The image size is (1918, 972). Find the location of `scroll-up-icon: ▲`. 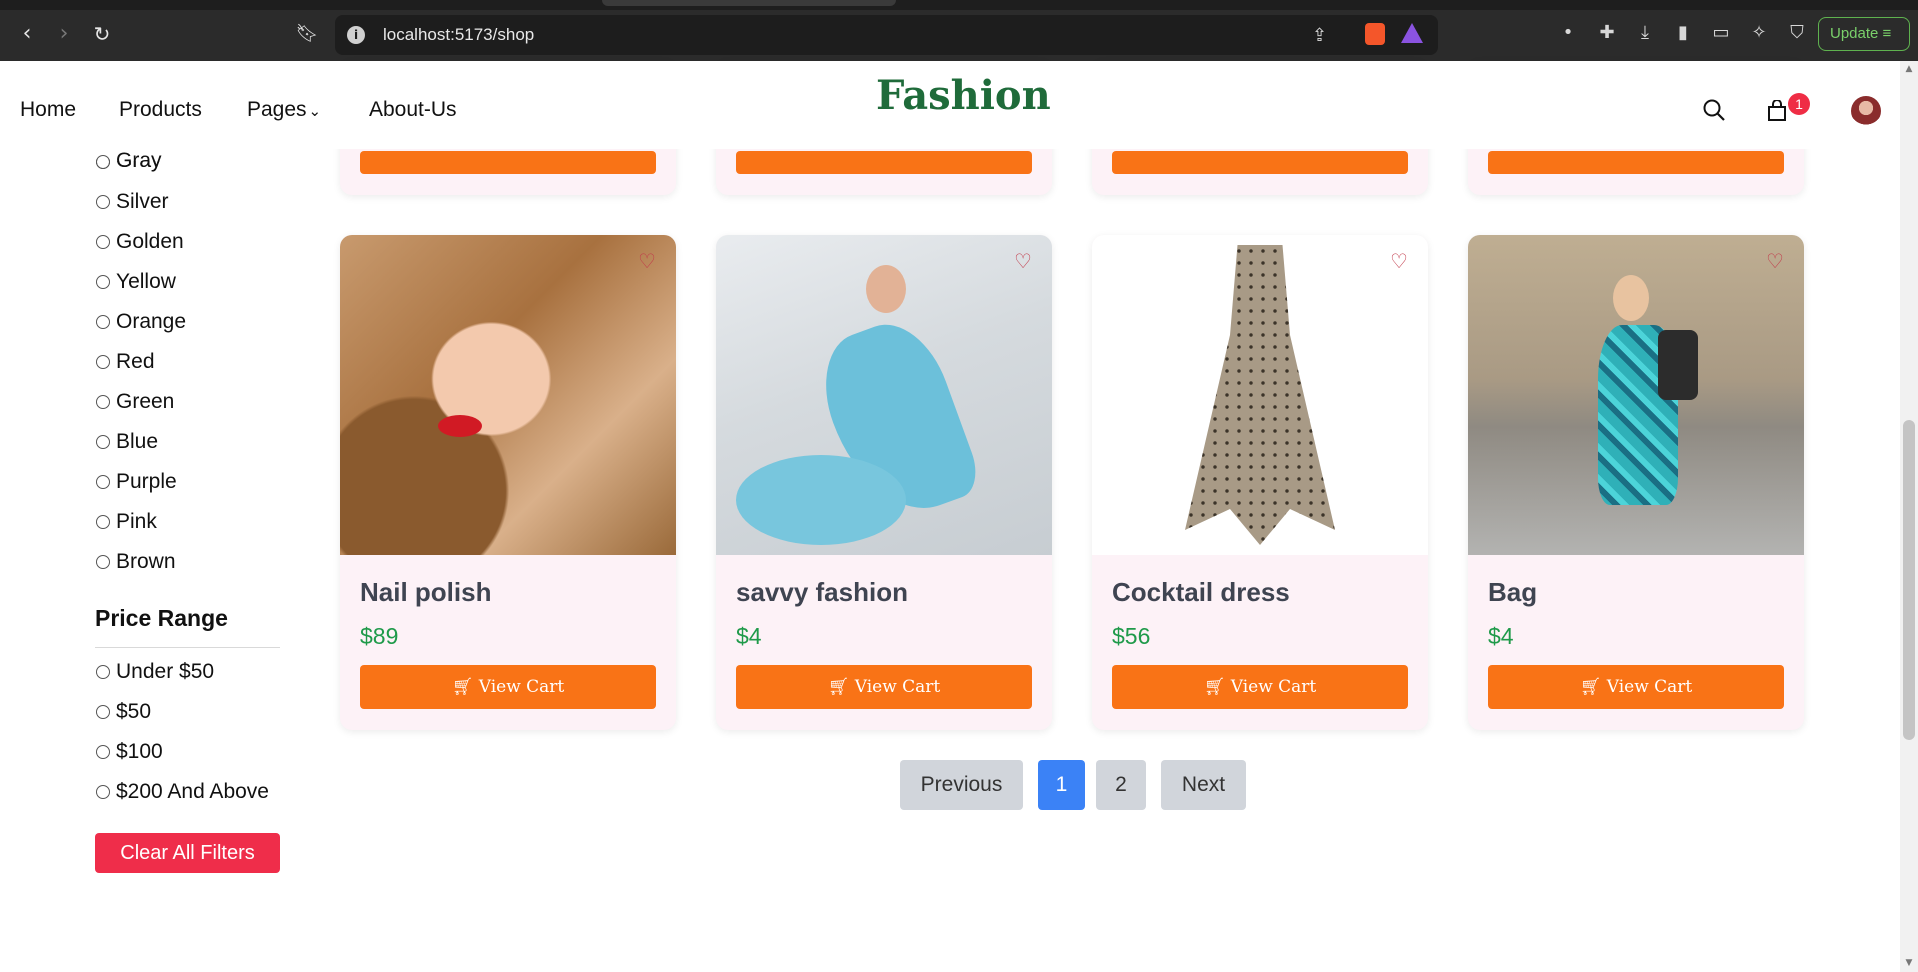

scroll-up-icon: ▲ is located at coordinates (1909, 70).